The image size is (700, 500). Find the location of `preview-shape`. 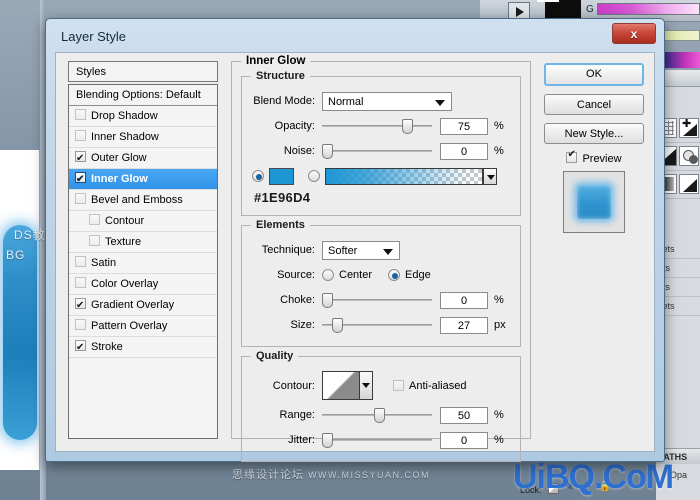

preview-shape is located at coordinates (594, 202).